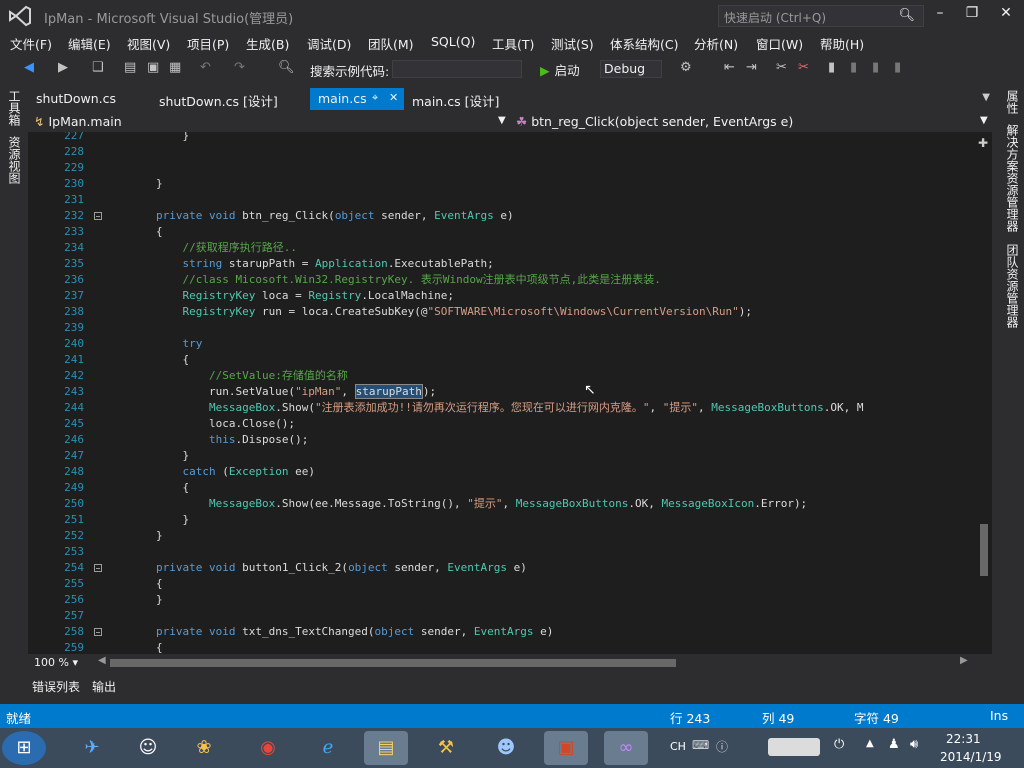  Describe the element at coordinates (502, 424) in the screenshot. I see `code-line: 245 loca.Close();` at that location.